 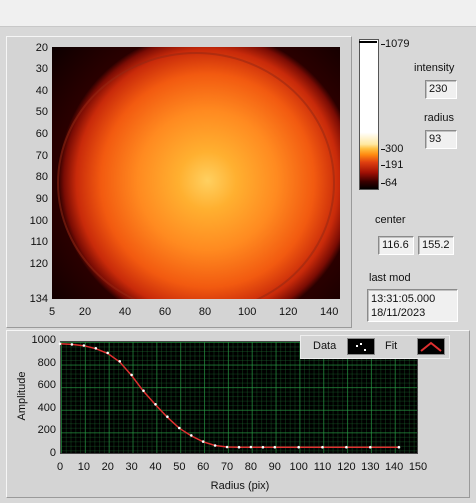 What do you see at coordinates (125, 312) in the screenshot?
I see `image-x-tick: 40` at bounding box center [125, 312].